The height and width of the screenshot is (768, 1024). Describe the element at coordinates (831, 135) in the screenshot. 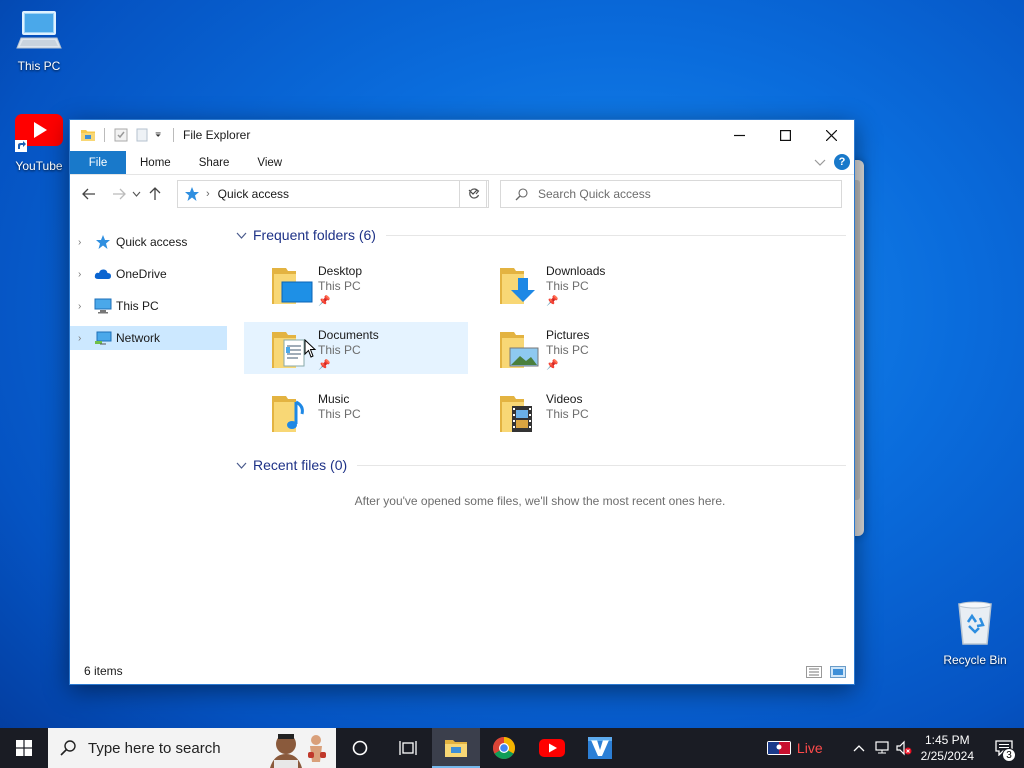

I see `close-button` at that location.